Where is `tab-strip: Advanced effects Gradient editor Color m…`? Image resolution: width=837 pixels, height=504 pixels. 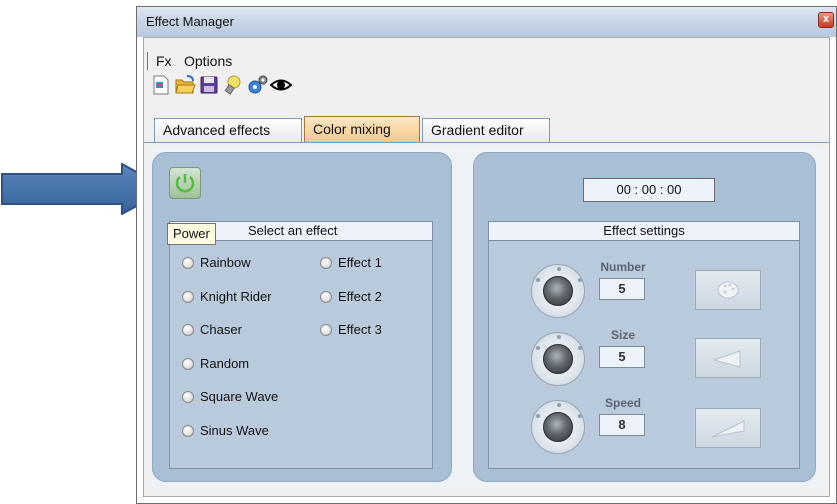
tab-strip: Advanced effects Gradient editor Color m… is located at coordinates (486, 130).